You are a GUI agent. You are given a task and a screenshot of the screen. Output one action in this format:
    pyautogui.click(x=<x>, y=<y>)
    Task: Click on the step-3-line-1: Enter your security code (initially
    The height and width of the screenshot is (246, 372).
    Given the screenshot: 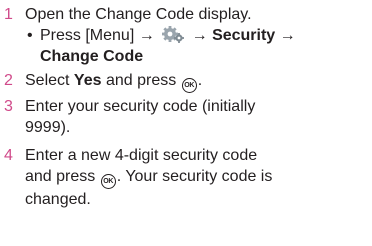 What is the action you would take?
    pyautogui.click(x=140, y=106)
    